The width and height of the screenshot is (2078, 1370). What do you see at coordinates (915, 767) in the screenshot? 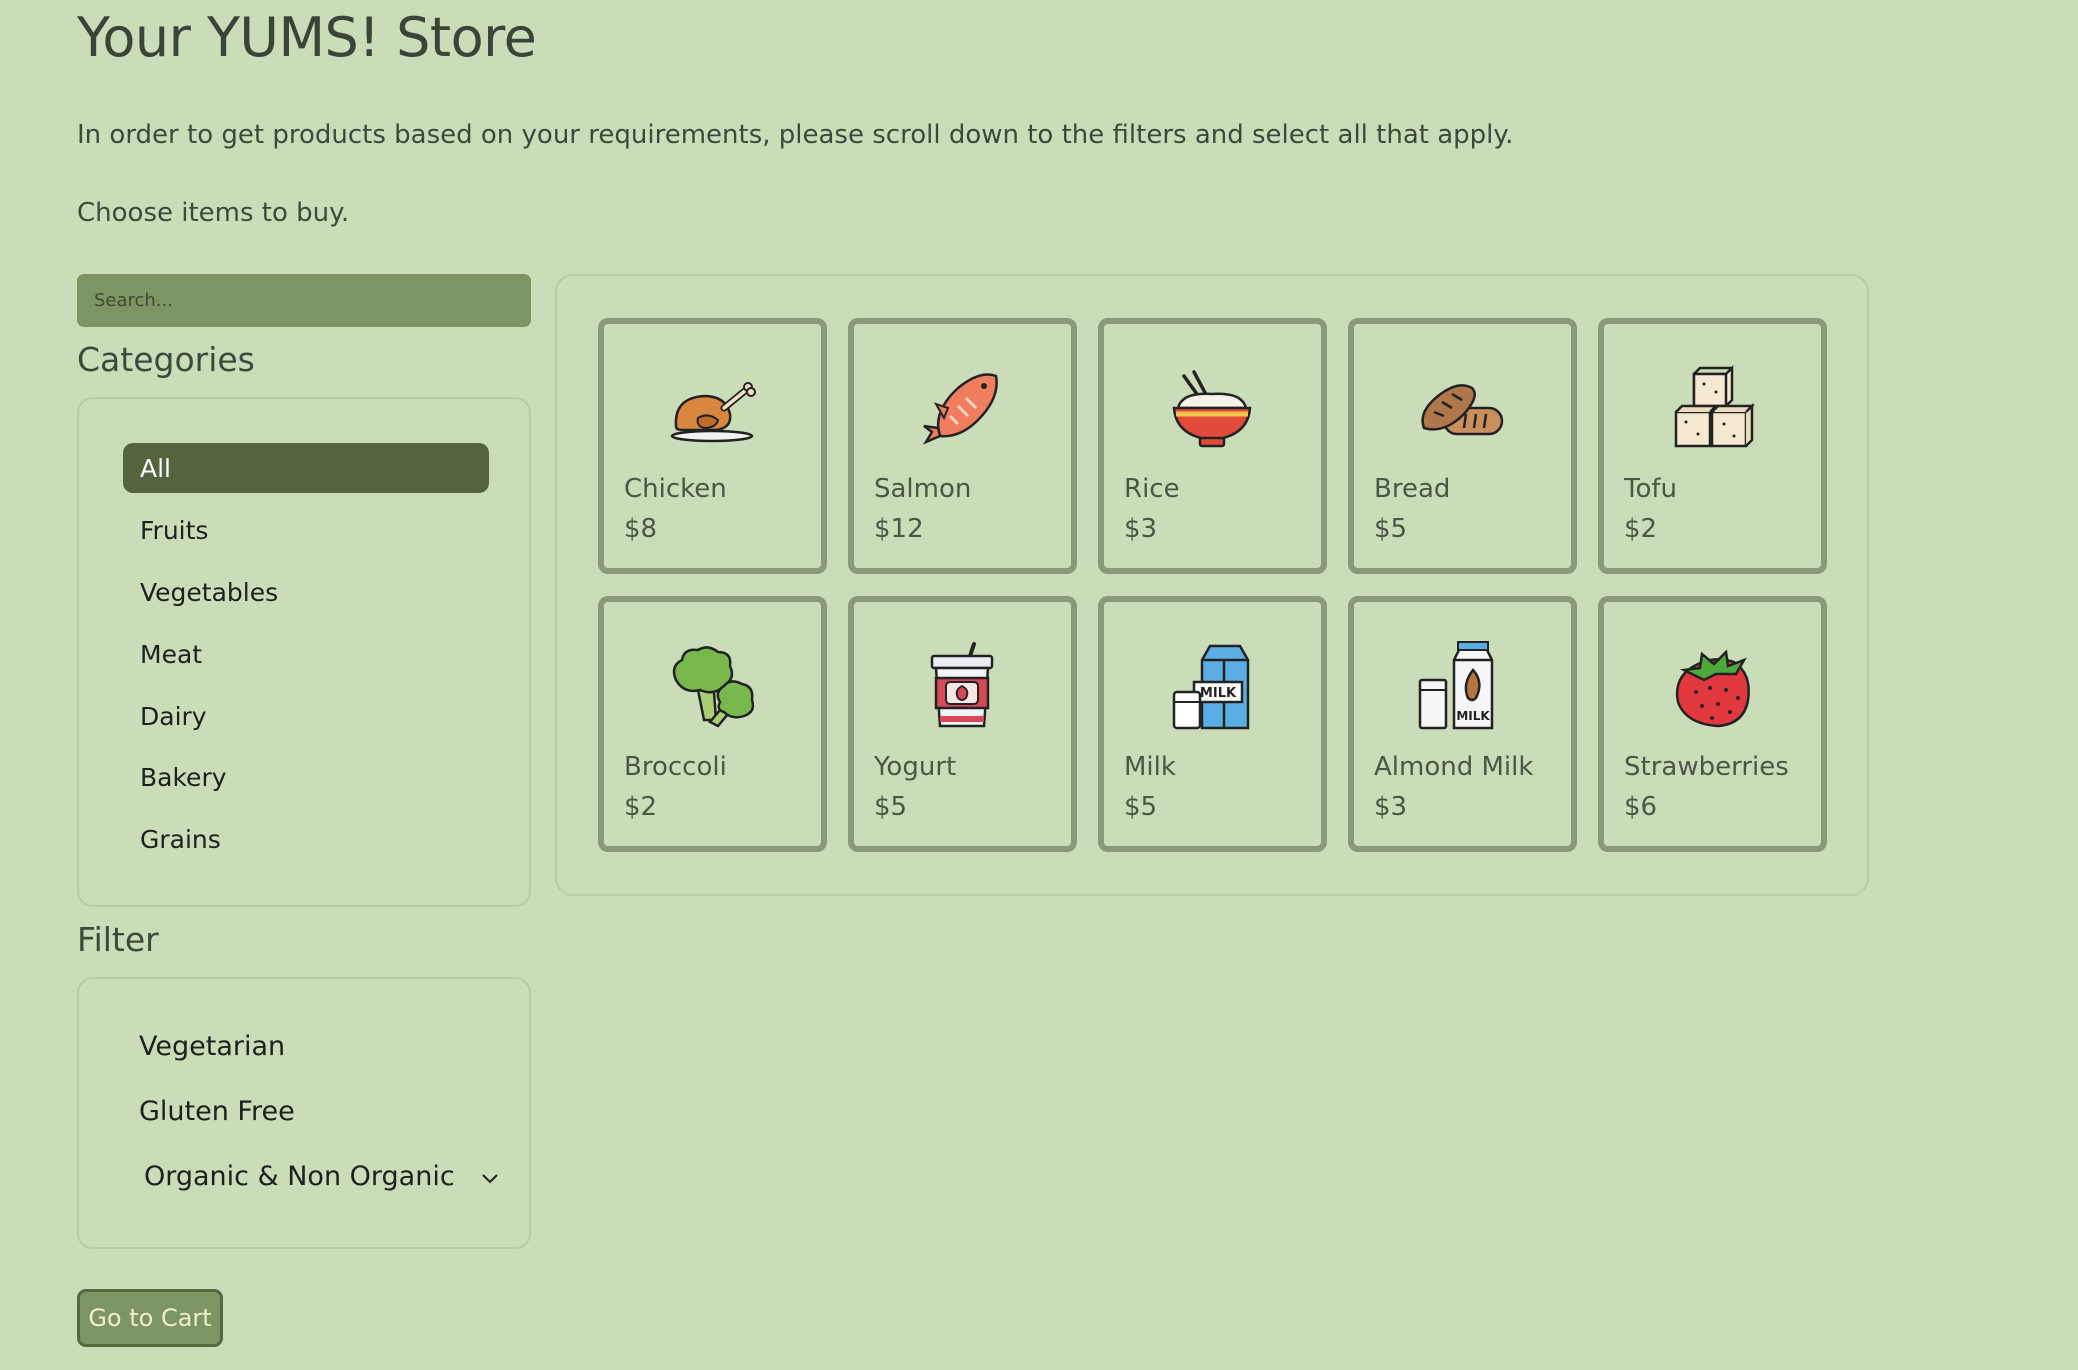
I see `product-name: Yogurt` at bounding box center [915, 767].